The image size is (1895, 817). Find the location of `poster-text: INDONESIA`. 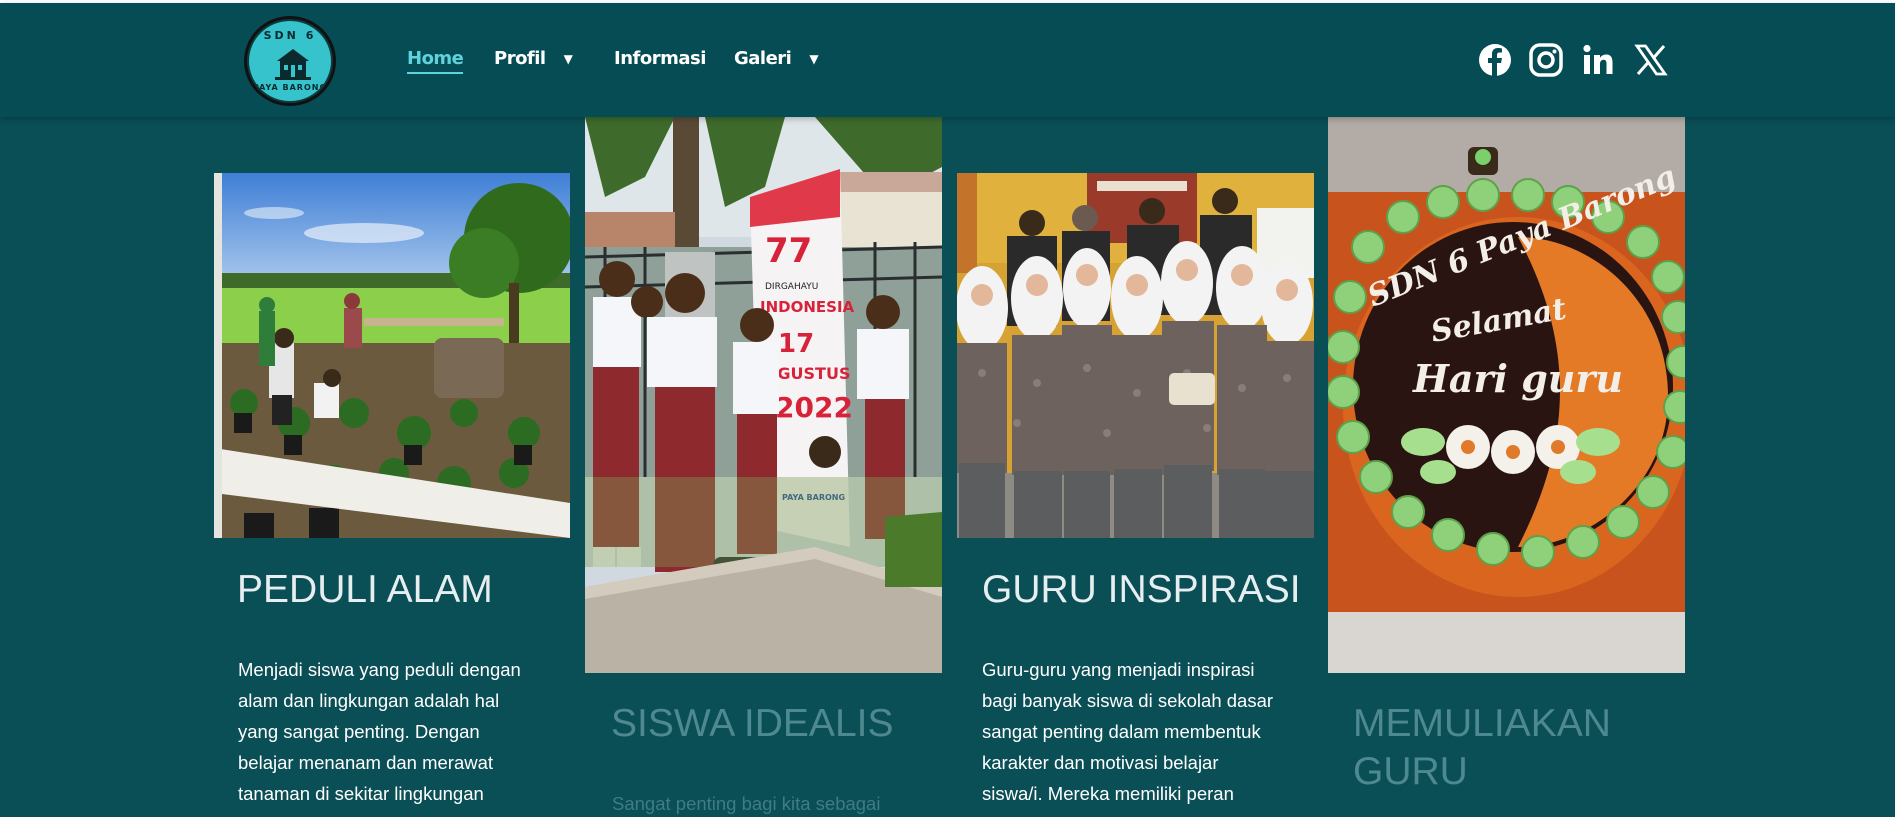

poster-text: INDONESIA is located at coordinates (807, 307).